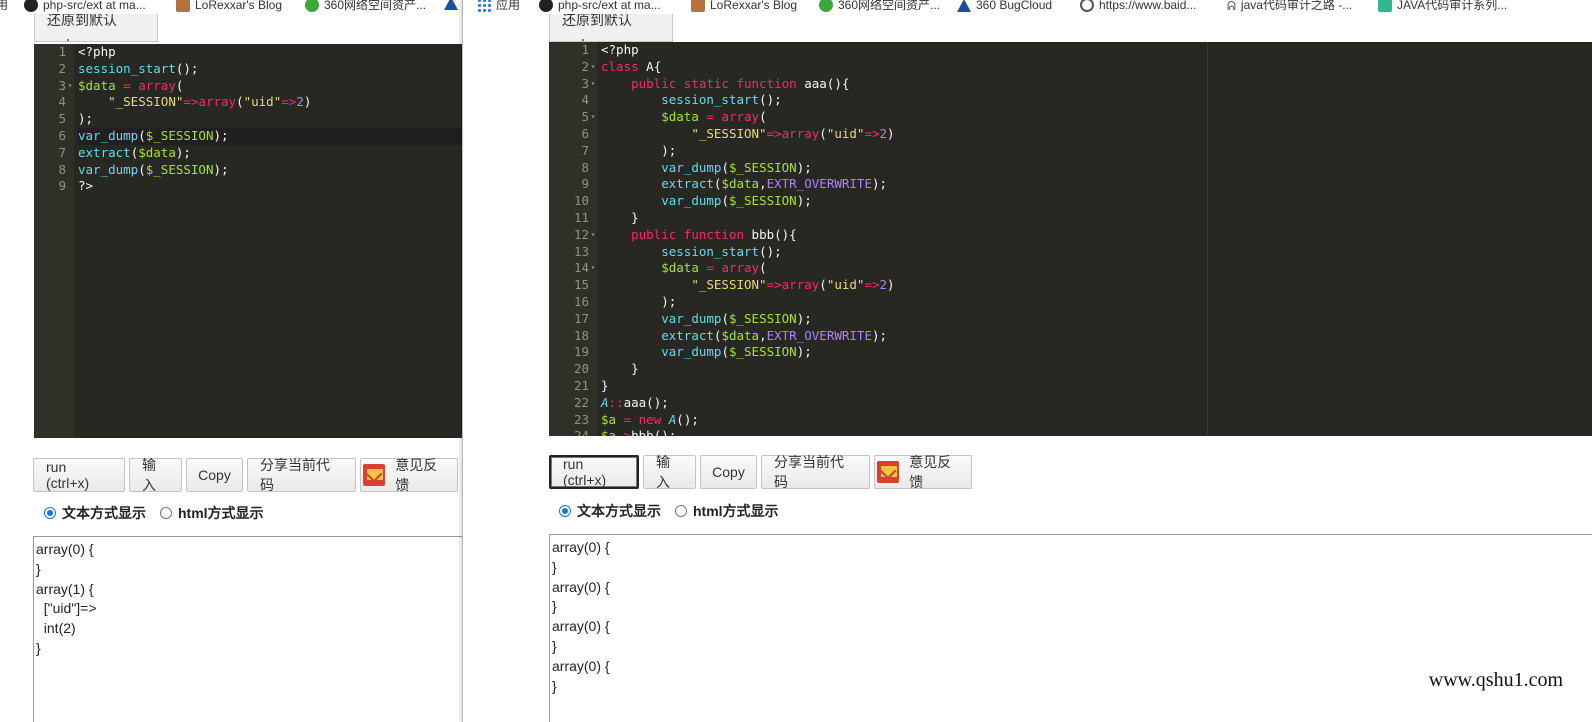  I want to click on line-number: 11, so click(581, 217).